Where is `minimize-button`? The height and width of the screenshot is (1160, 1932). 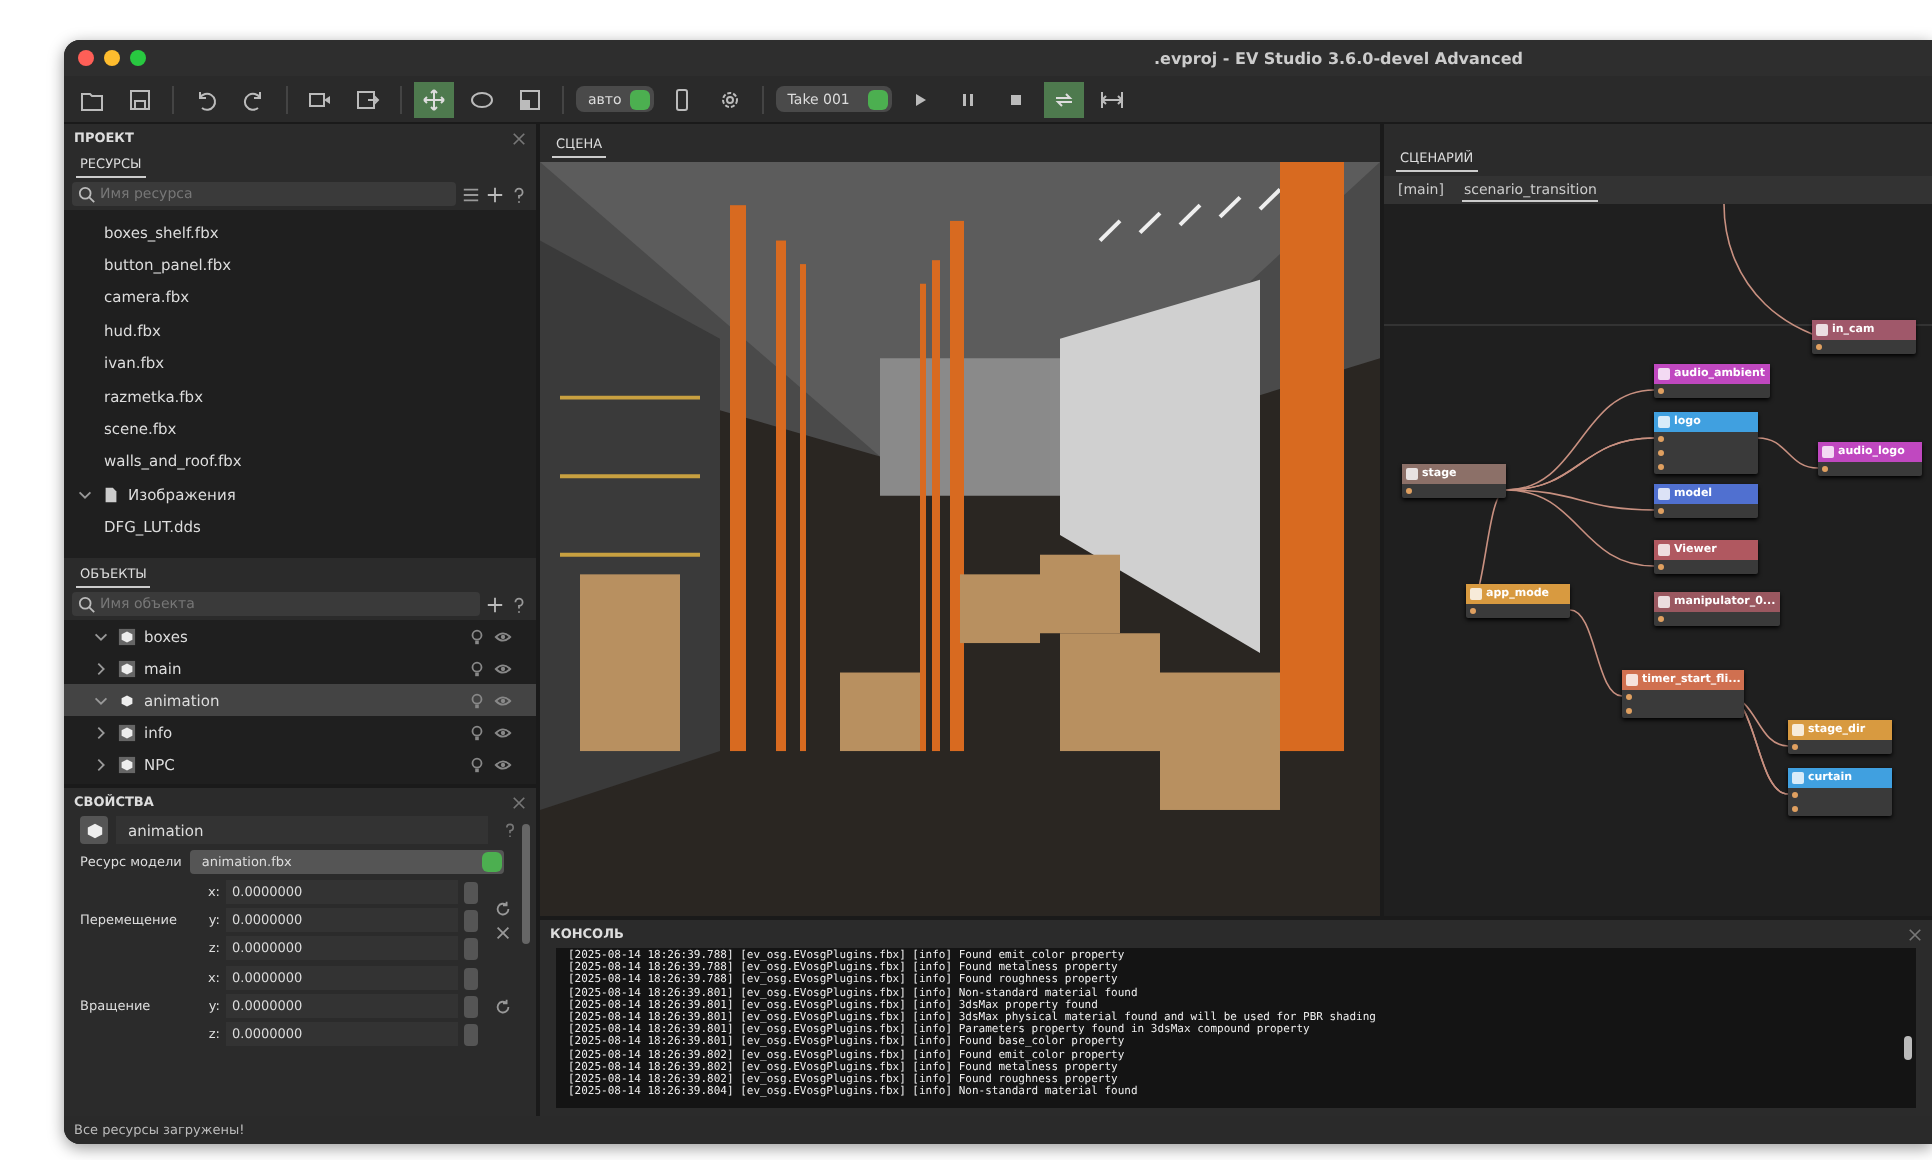
minimize-button is located at coordinates (112, 58).